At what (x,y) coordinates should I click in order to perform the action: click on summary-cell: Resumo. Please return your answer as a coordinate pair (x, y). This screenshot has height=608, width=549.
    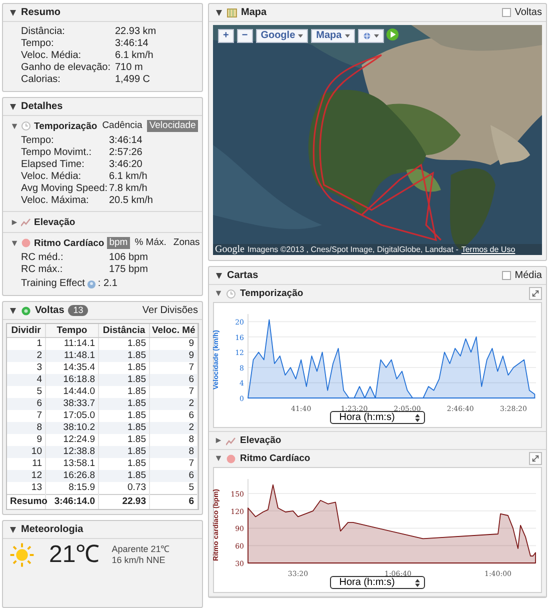
    Looking at the image, I should click on (26, 501).